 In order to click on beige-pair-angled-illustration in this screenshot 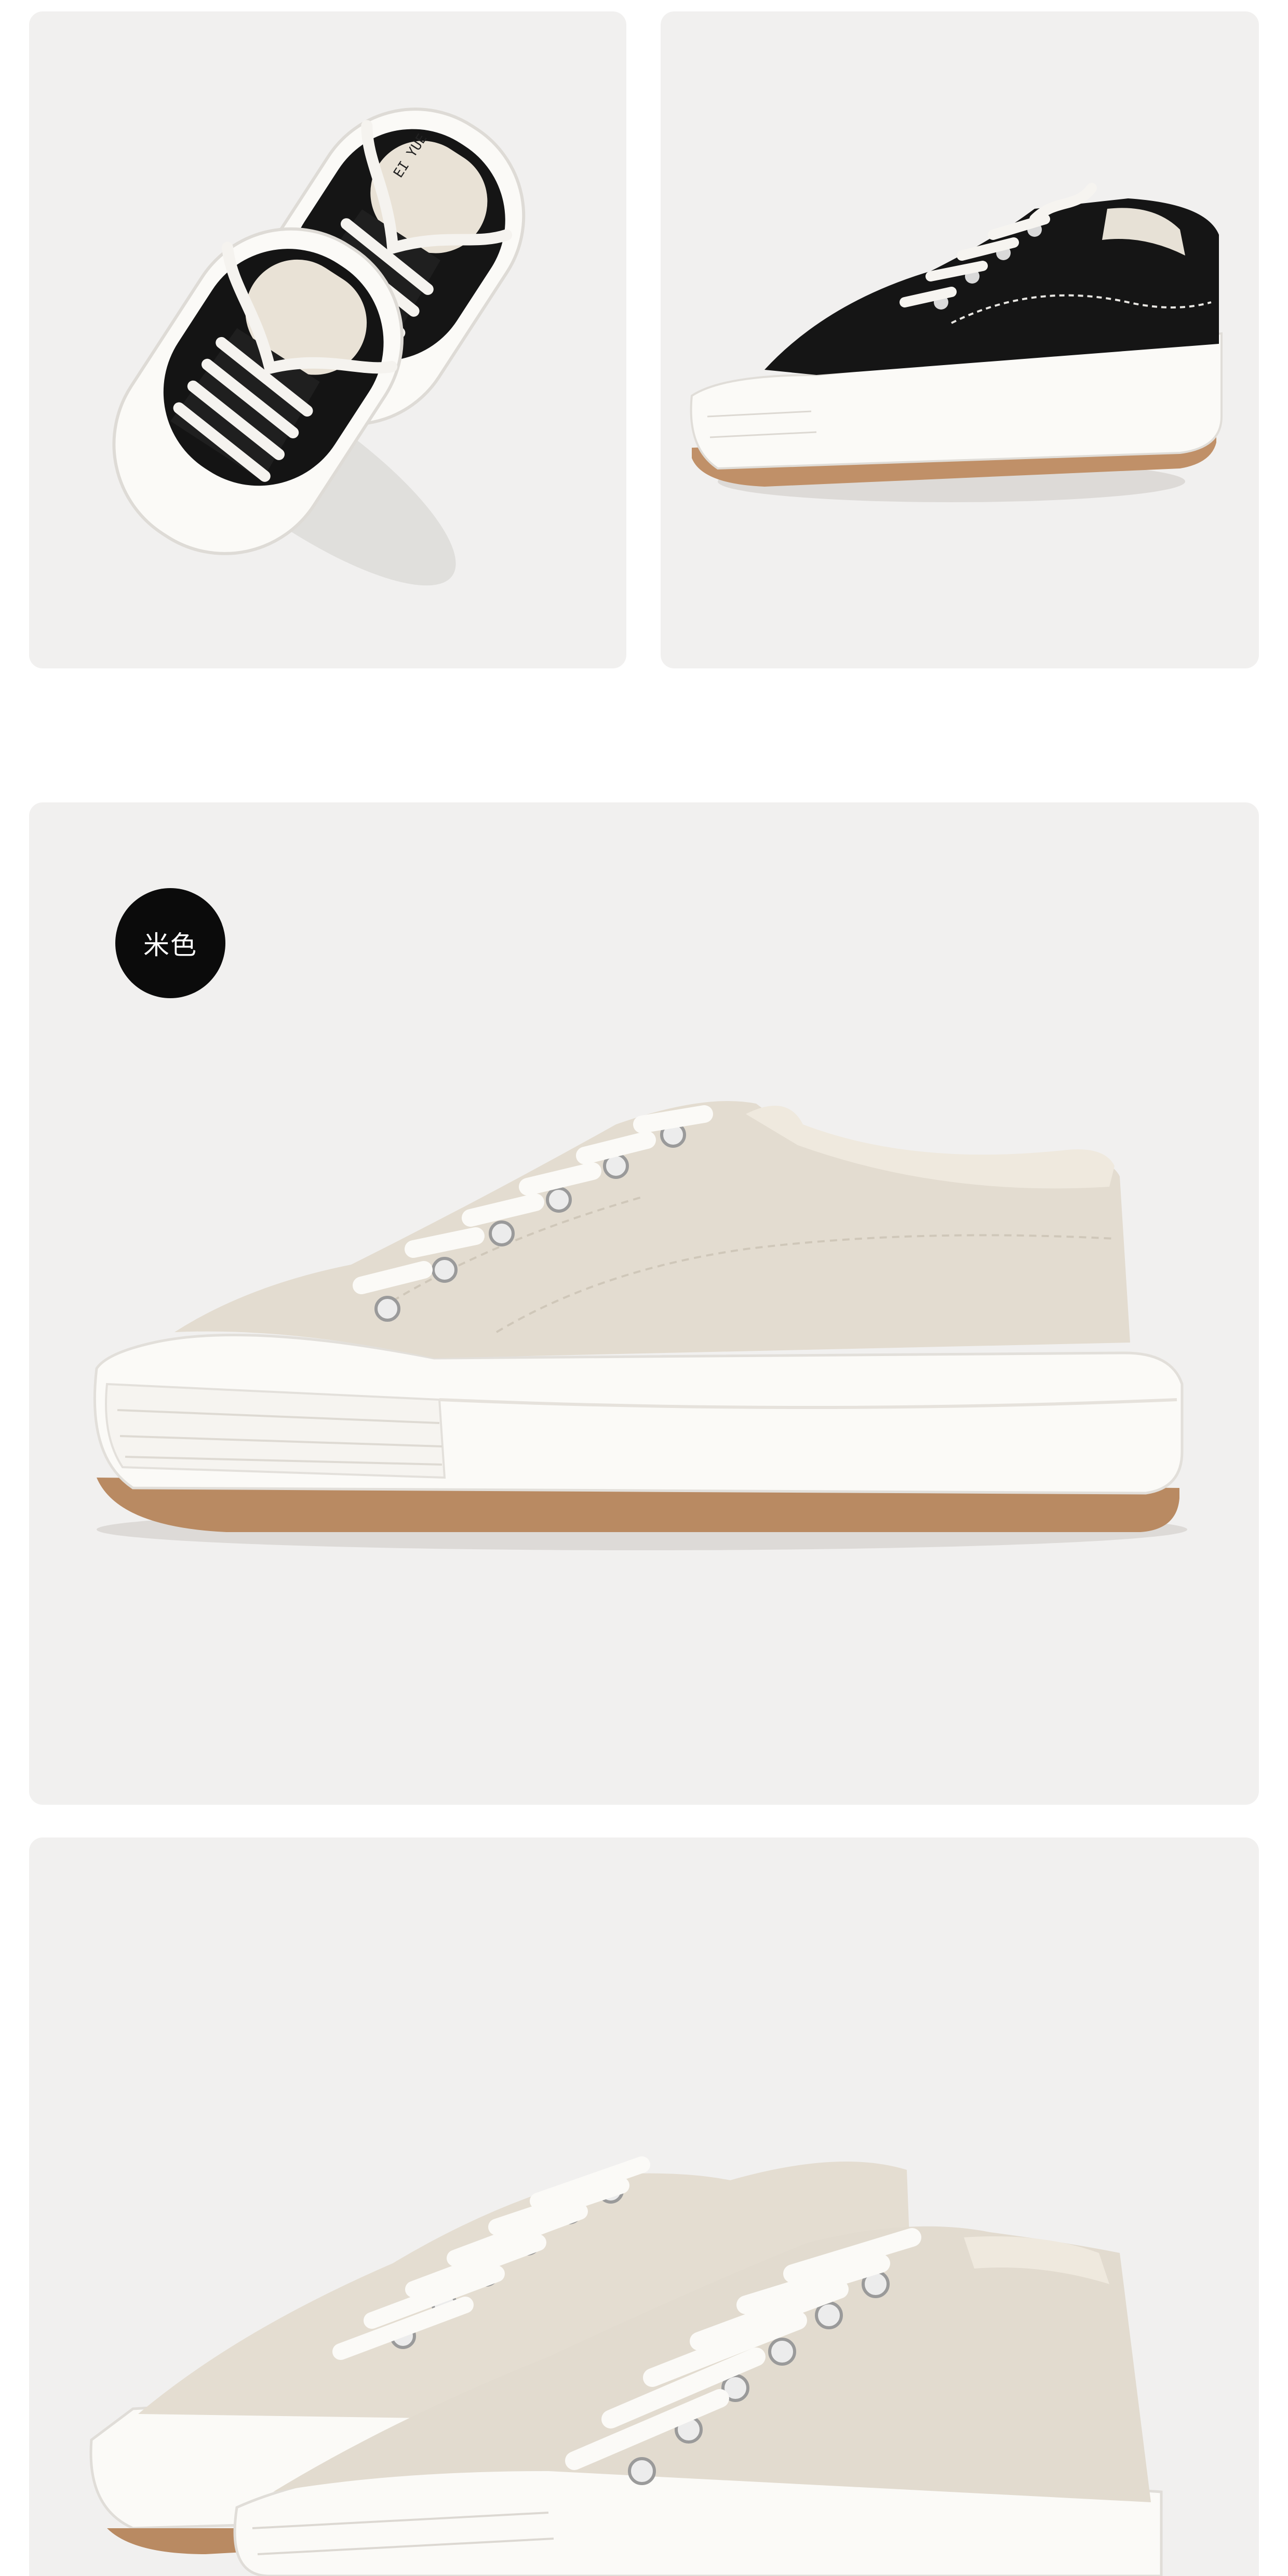, I will do `click(626, 2366)`.